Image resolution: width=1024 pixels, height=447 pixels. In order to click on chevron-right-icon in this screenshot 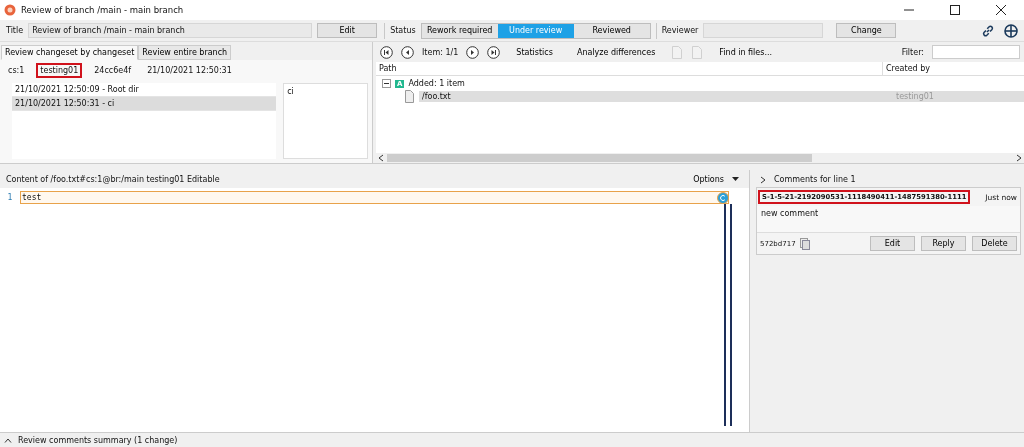, I will do `click(763, 179)`.